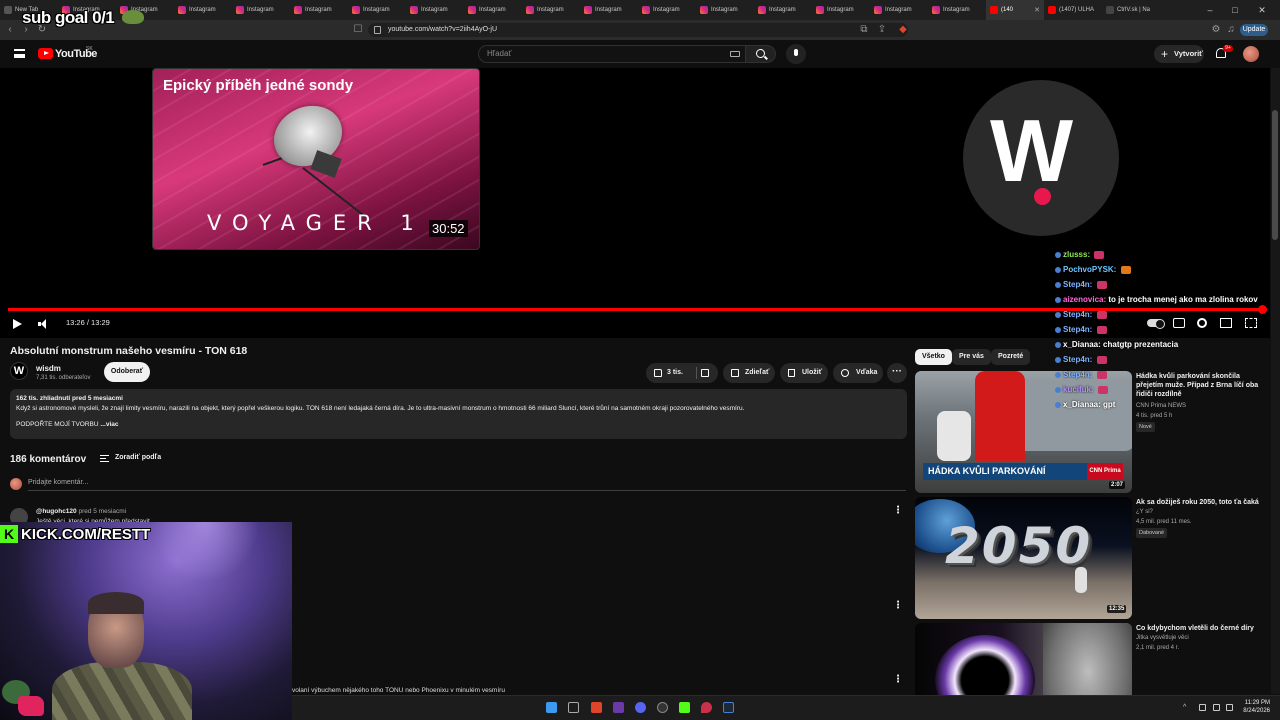 This screenshot has width=1280, height=720. What do you see at coordinates (971, 357) in the screenshot?
I see `chip-for-you: Pre vás` at bounding box center [971, 357].